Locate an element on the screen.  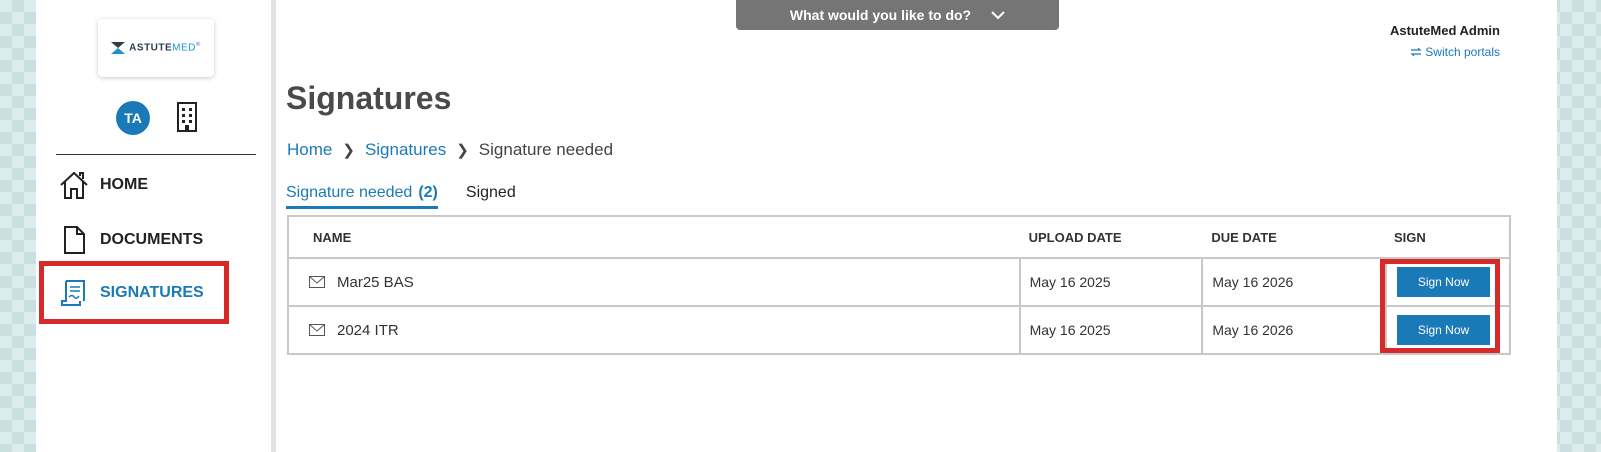
action-menu-dropdown: What would you like to do? is located at coordinates (897, 15).